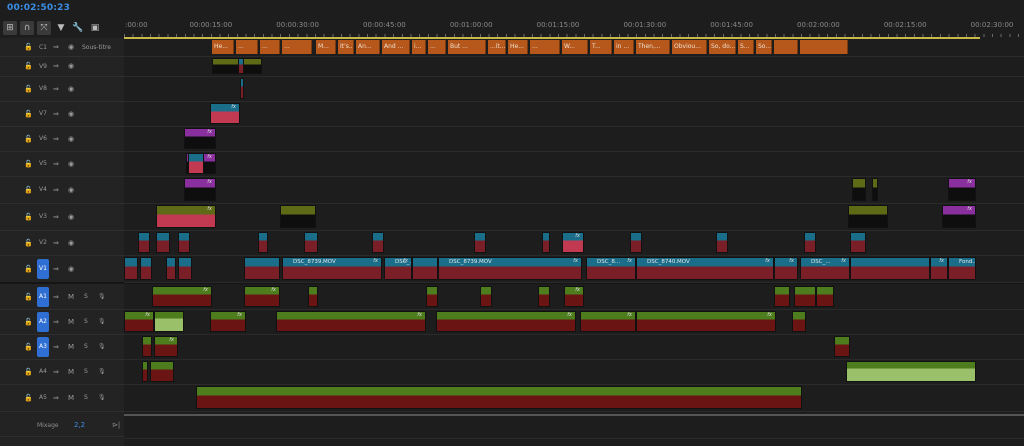 This screenshot has width=1024, height=446. Describe the element at coordinates (62, 372) in the screenshot. I see `track-header-a4: 🔓 A4 ⇒ M S 🎙` at that location.